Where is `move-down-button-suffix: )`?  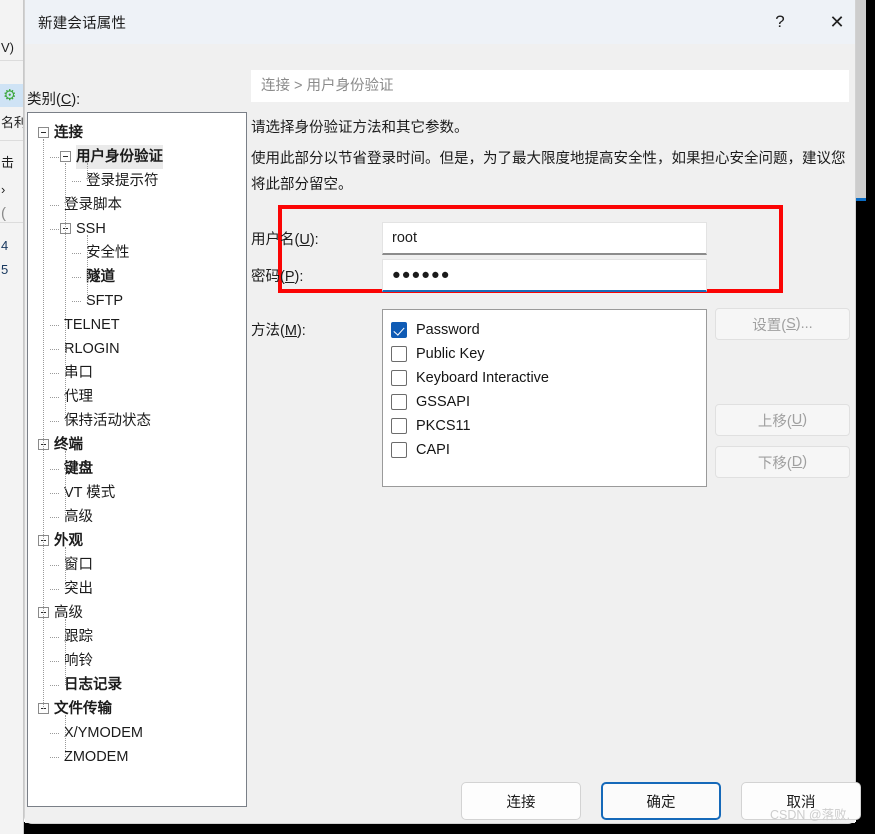
move-down-button-suffix: ) is located at coordinates (805, 462).